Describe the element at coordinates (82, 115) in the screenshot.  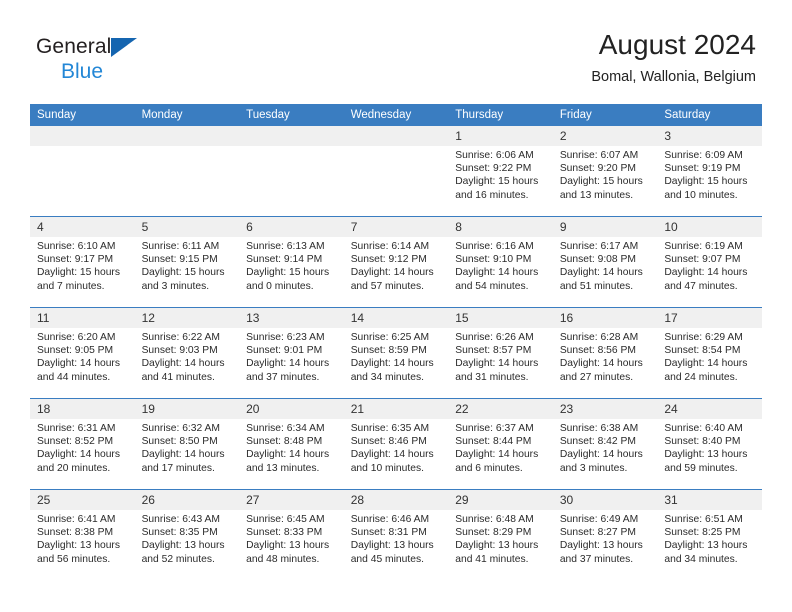
I see `weekday-header-sunday: Sunday` at that location.